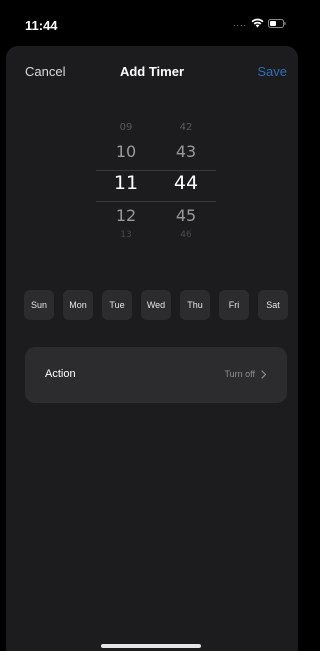 The width and height of the screenshot is (320, 651). I want to click on time-picker: 09 10 11 12 13 42 43 44 45 46, so click(156, 184).